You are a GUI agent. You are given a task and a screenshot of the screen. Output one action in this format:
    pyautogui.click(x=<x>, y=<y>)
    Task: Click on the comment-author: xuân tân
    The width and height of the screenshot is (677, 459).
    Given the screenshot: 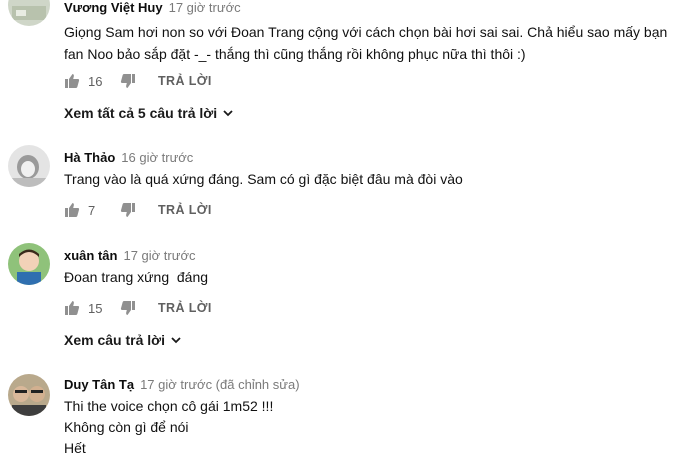 What is the action you would take?
    pyautogui.click(x=90, y=255)
    